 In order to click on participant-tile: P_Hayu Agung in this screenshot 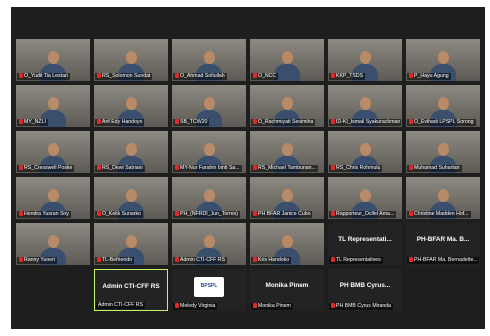, I will do `click(443, 60)`.